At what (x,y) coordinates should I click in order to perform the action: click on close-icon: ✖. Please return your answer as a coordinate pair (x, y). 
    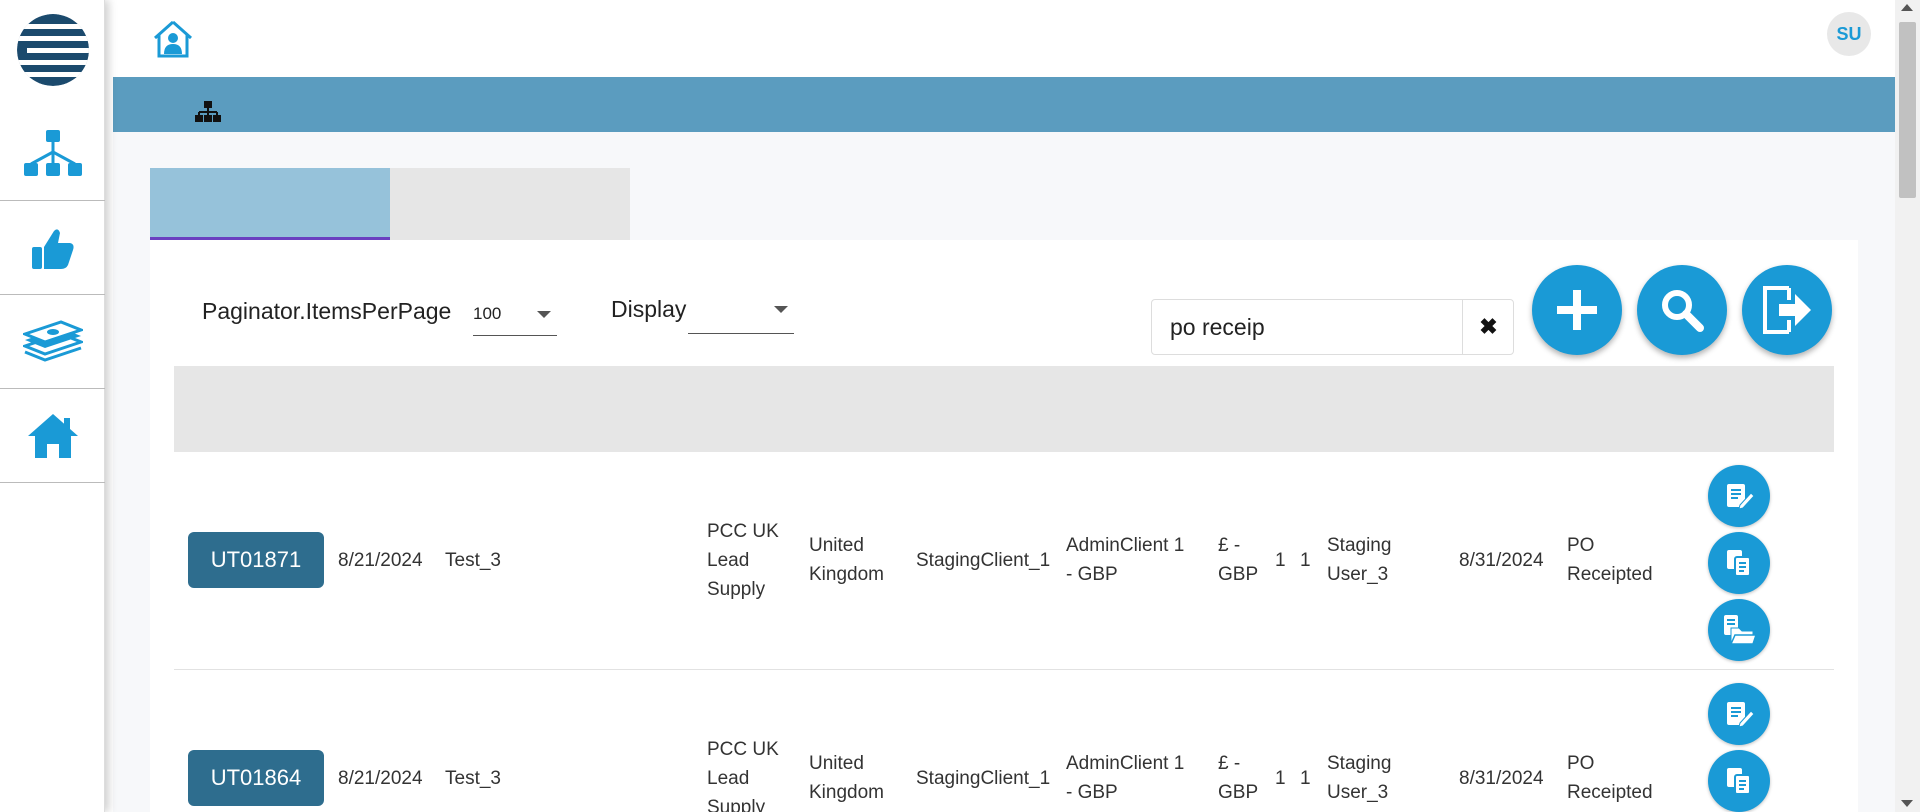
    Looking at the image, I should click on (1488, 326).